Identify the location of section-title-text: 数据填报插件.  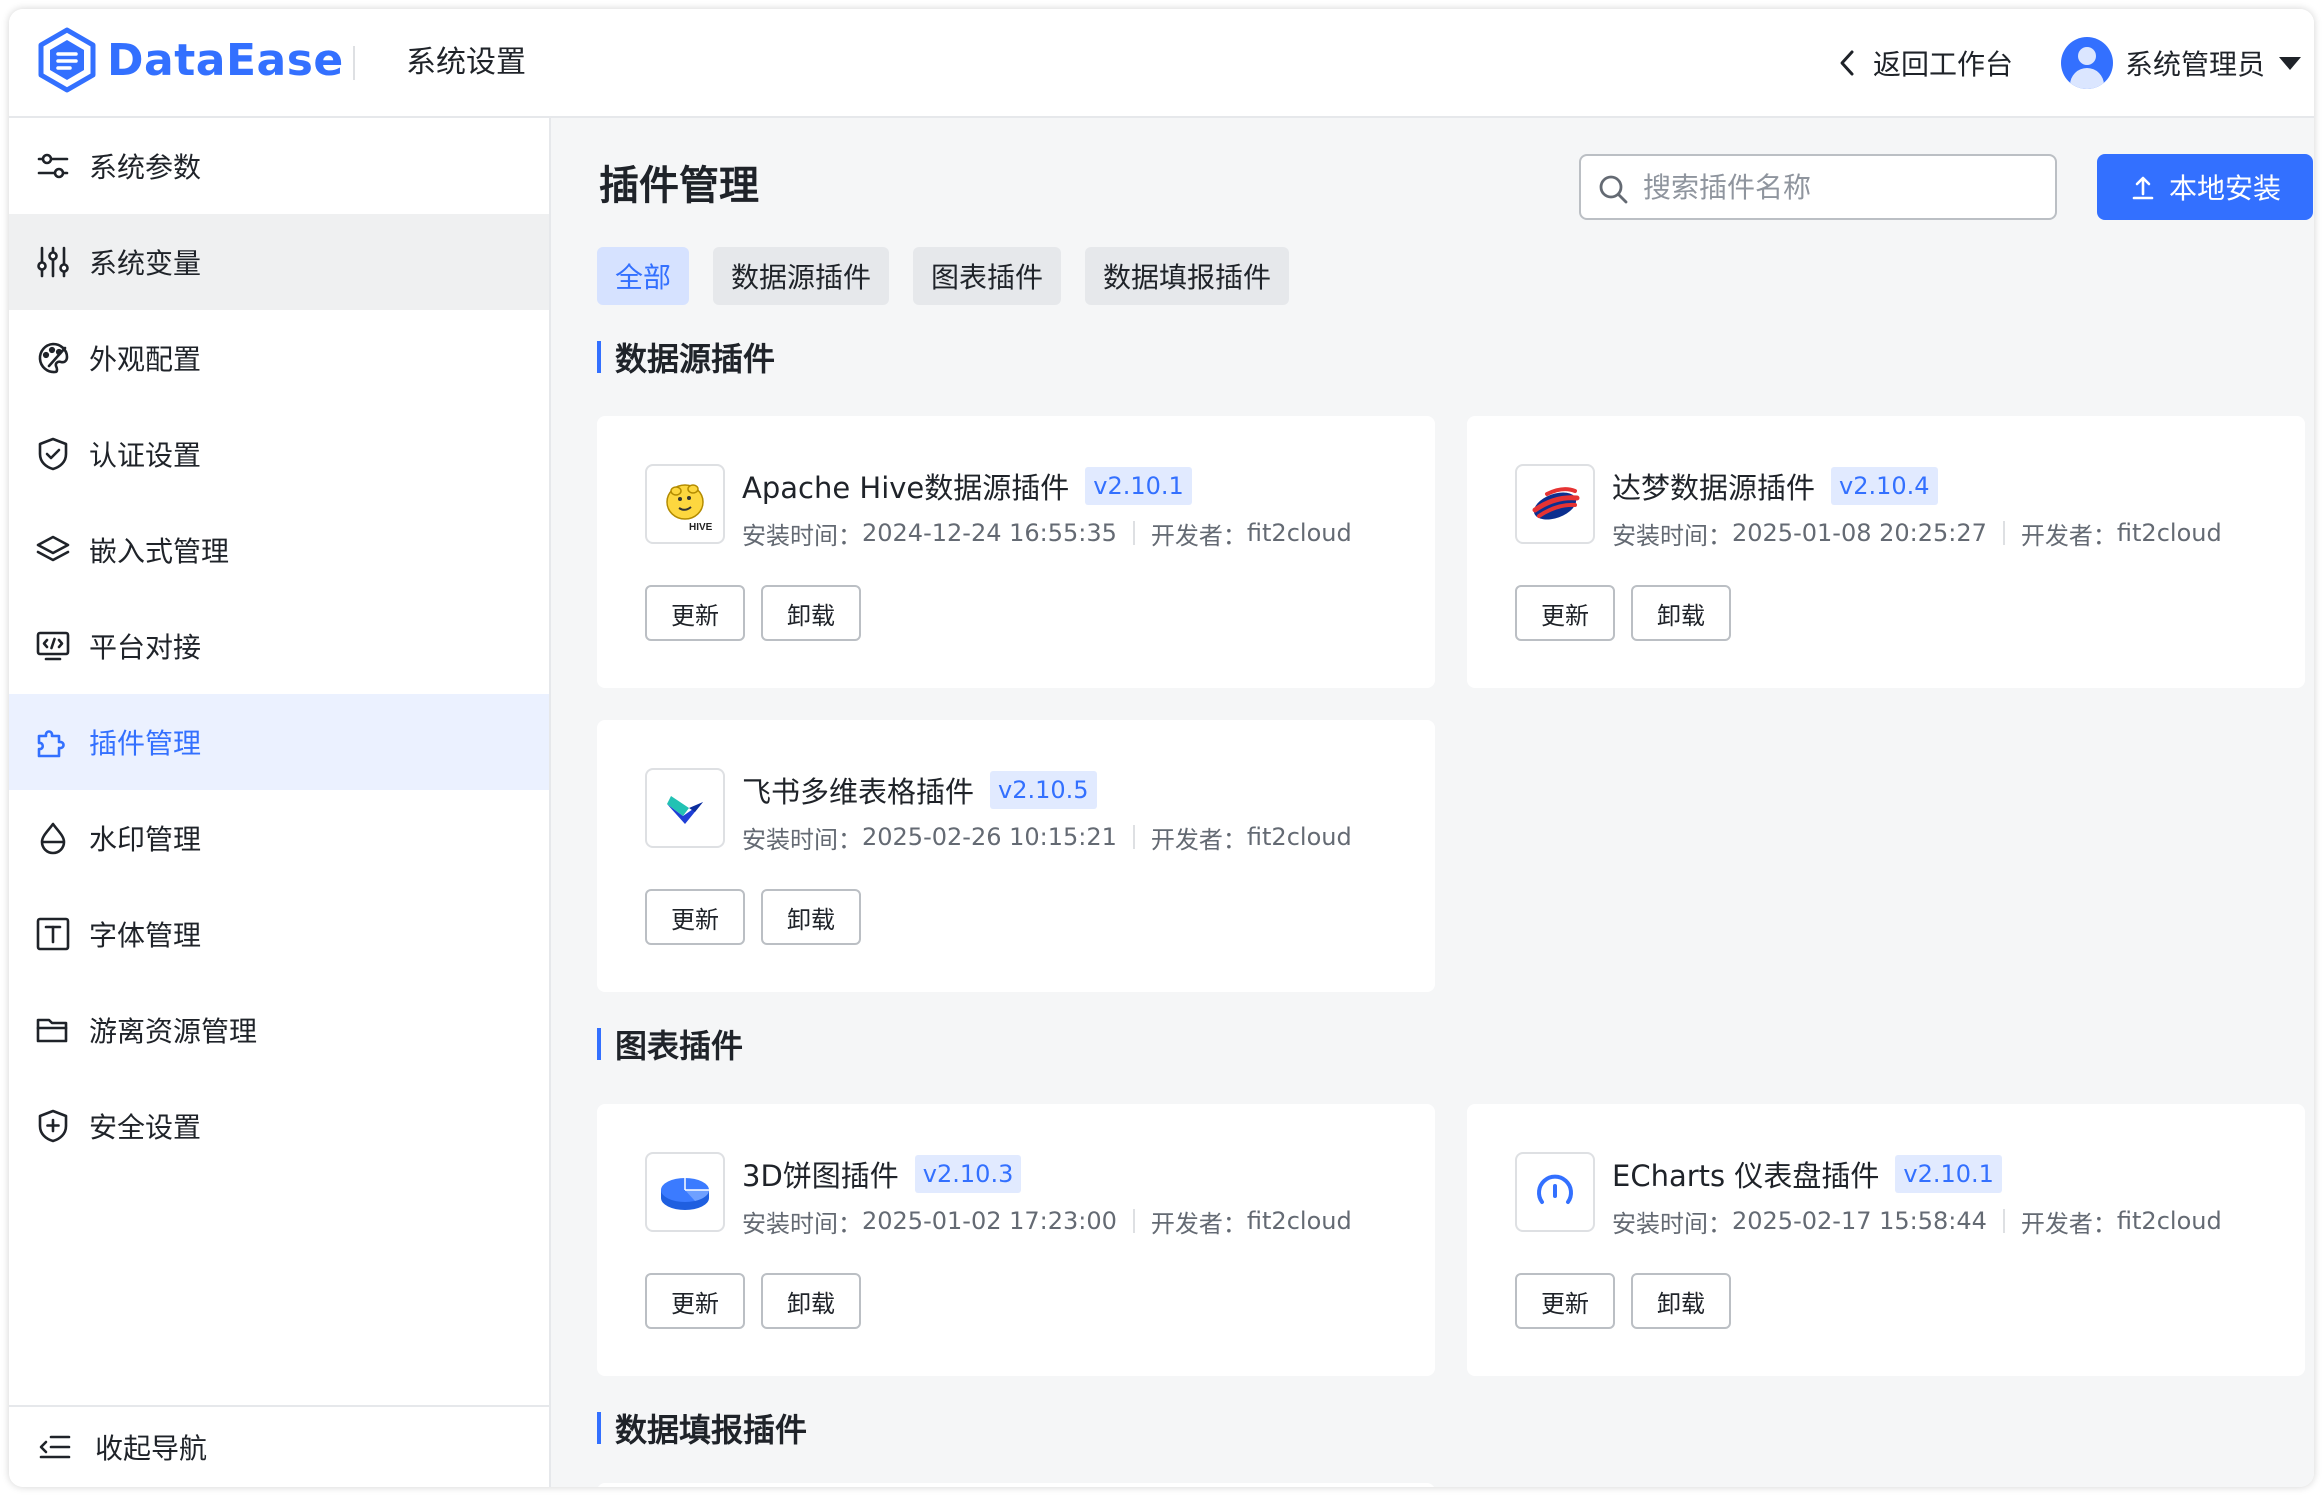
(711, 1430).